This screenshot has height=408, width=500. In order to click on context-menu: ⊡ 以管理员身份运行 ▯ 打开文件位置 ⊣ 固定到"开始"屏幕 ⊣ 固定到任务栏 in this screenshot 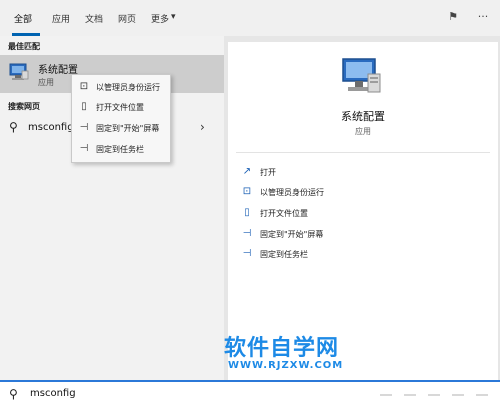, I will do `click(121, 118)`.